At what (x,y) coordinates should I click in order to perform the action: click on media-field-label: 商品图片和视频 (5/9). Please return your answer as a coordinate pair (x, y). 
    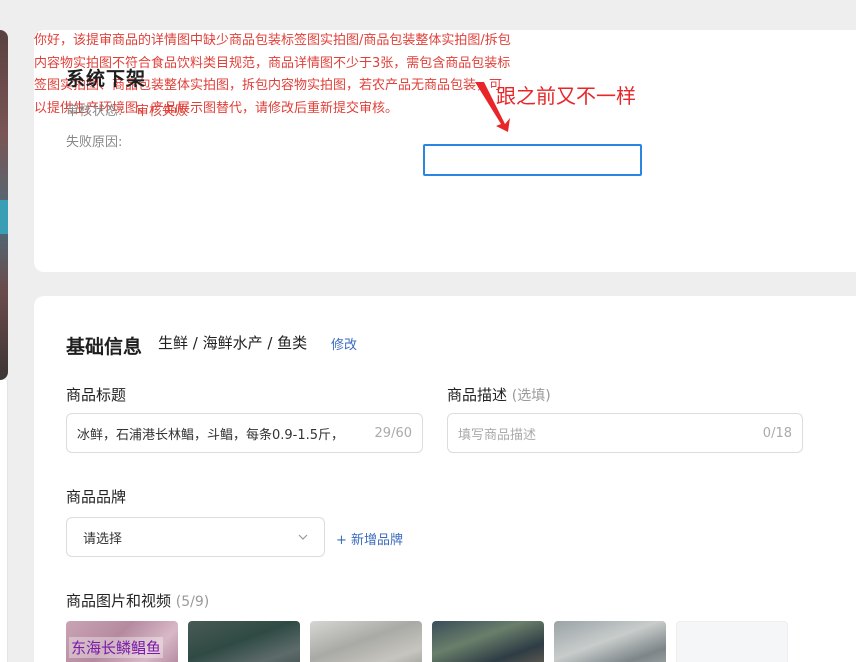
    Looking at the image, I should click on (137, 600).